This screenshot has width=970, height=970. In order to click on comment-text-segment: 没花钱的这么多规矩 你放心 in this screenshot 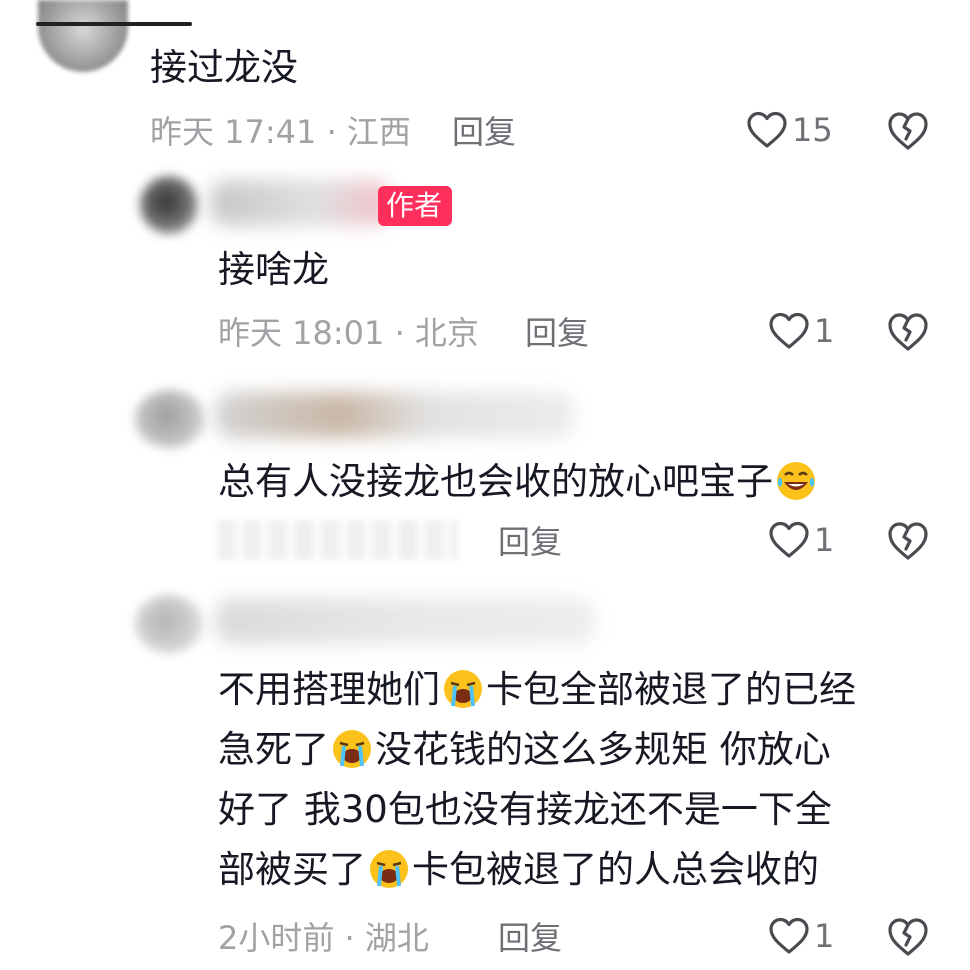, I will do `click(603, 749)`.